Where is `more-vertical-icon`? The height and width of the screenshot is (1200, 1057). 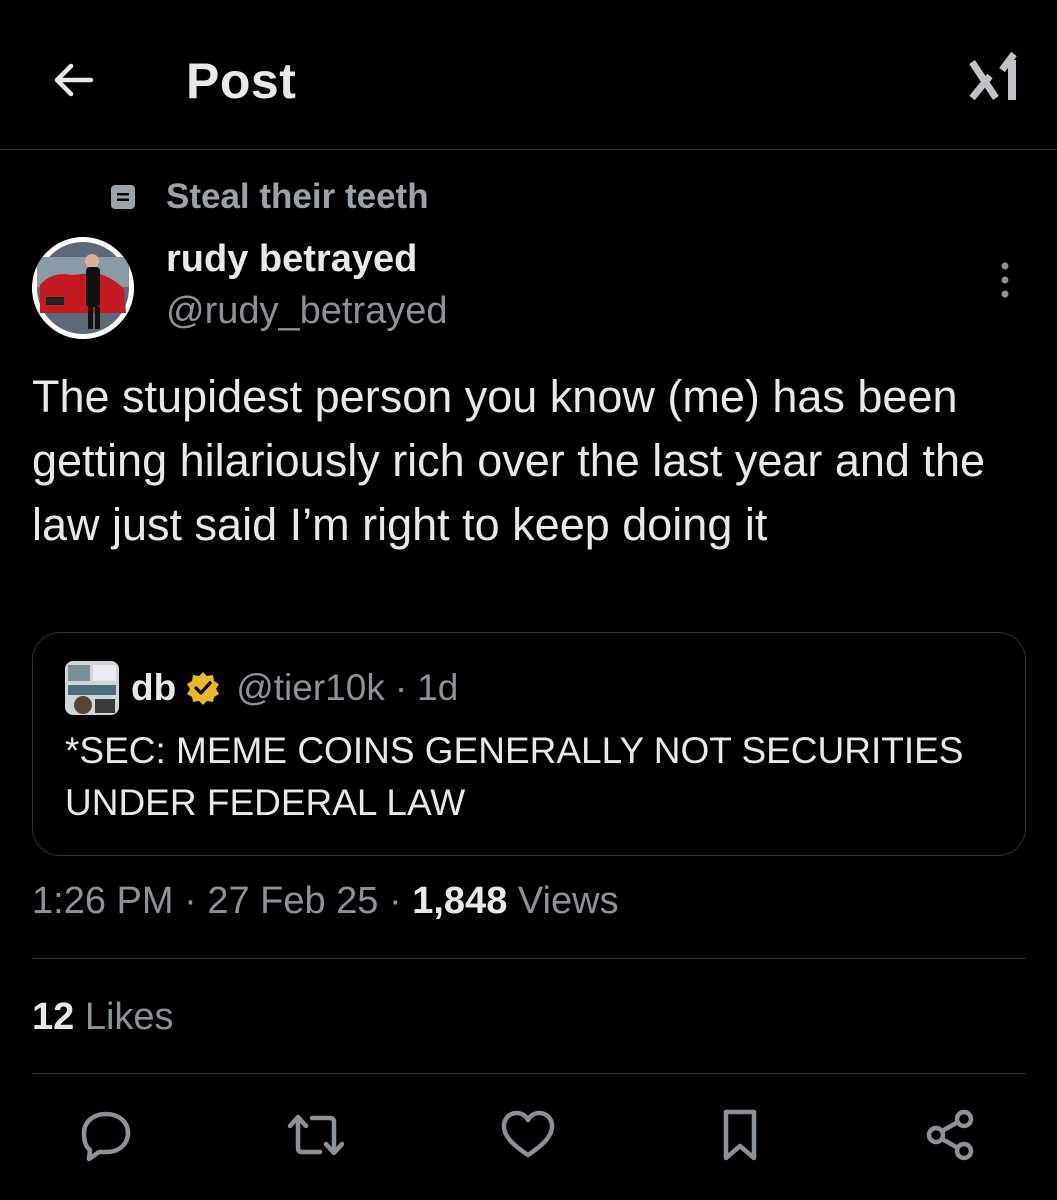
more-vertical-icon is located at coordinates (1005, 280).